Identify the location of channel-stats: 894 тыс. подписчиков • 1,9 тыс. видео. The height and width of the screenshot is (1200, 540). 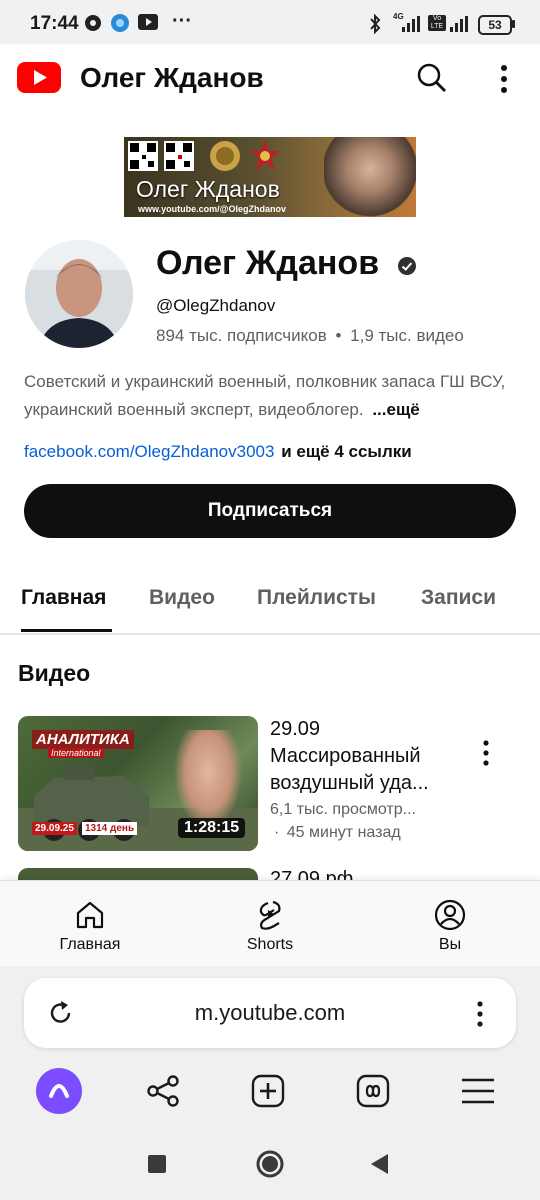
(310, 336).